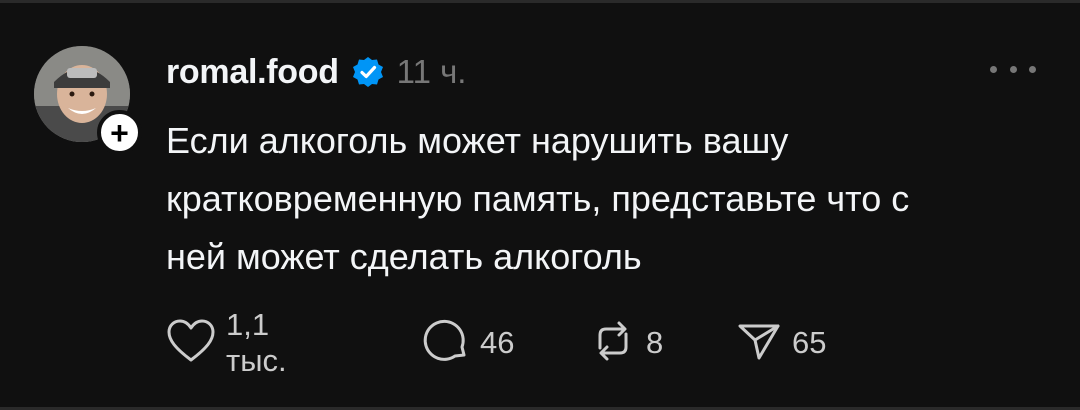  What do you see at coordinates (88, 100) in the screenshot?
I see `avatar: +` at bounding box center [88, 100].